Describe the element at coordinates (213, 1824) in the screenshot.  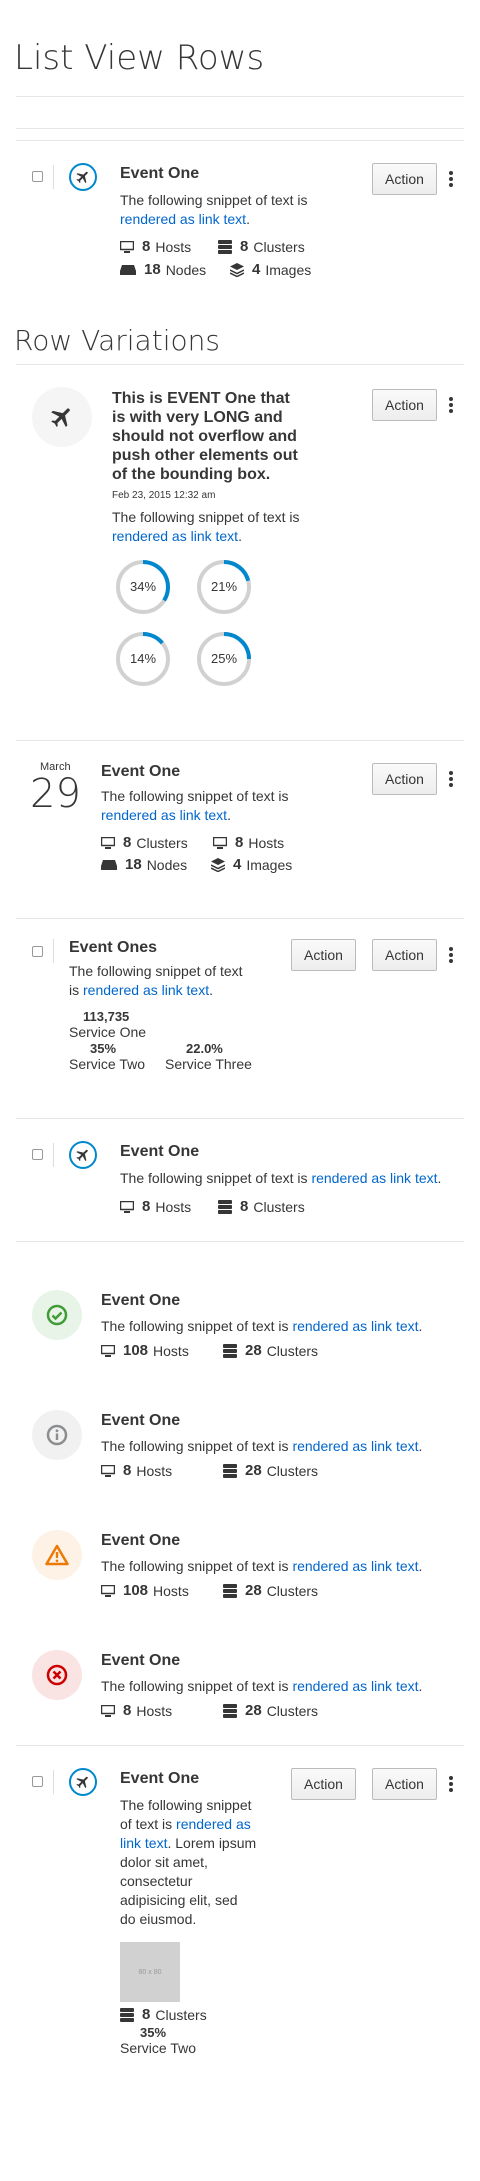
I see `link-text: rendered as` at that location.